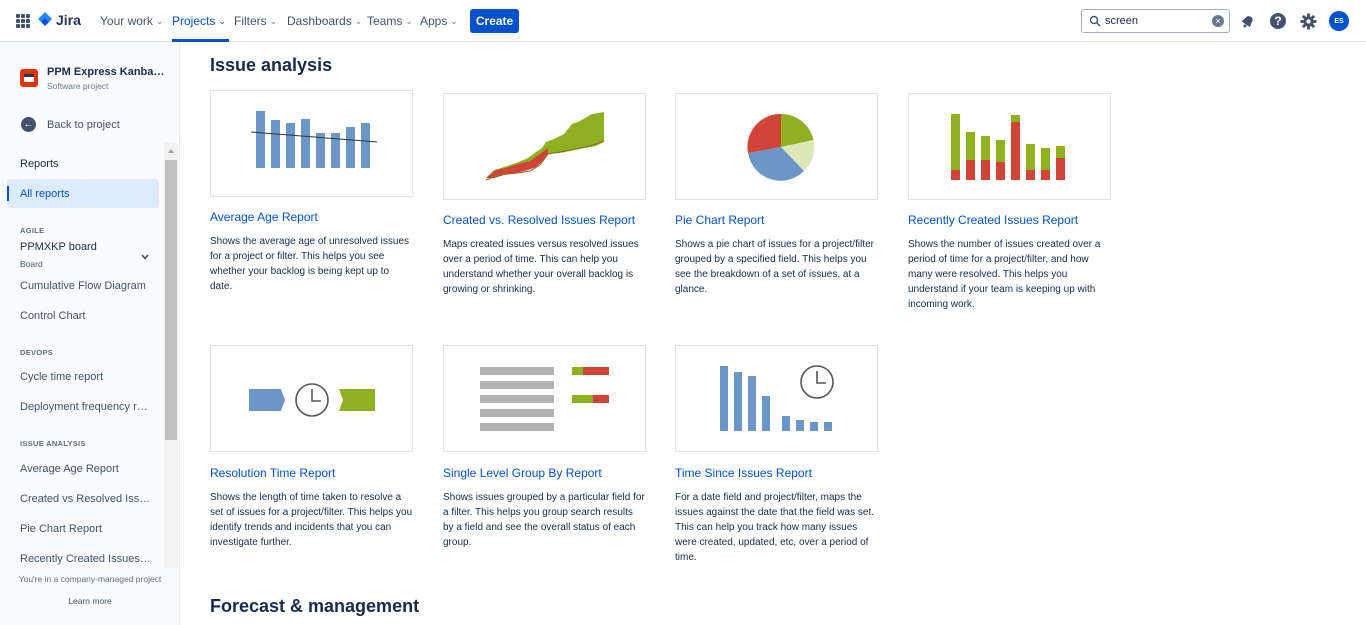 This screenshot has width=1366, height=625. I want to click on back-to-project-link: ← Back to project, so click(70, 124).